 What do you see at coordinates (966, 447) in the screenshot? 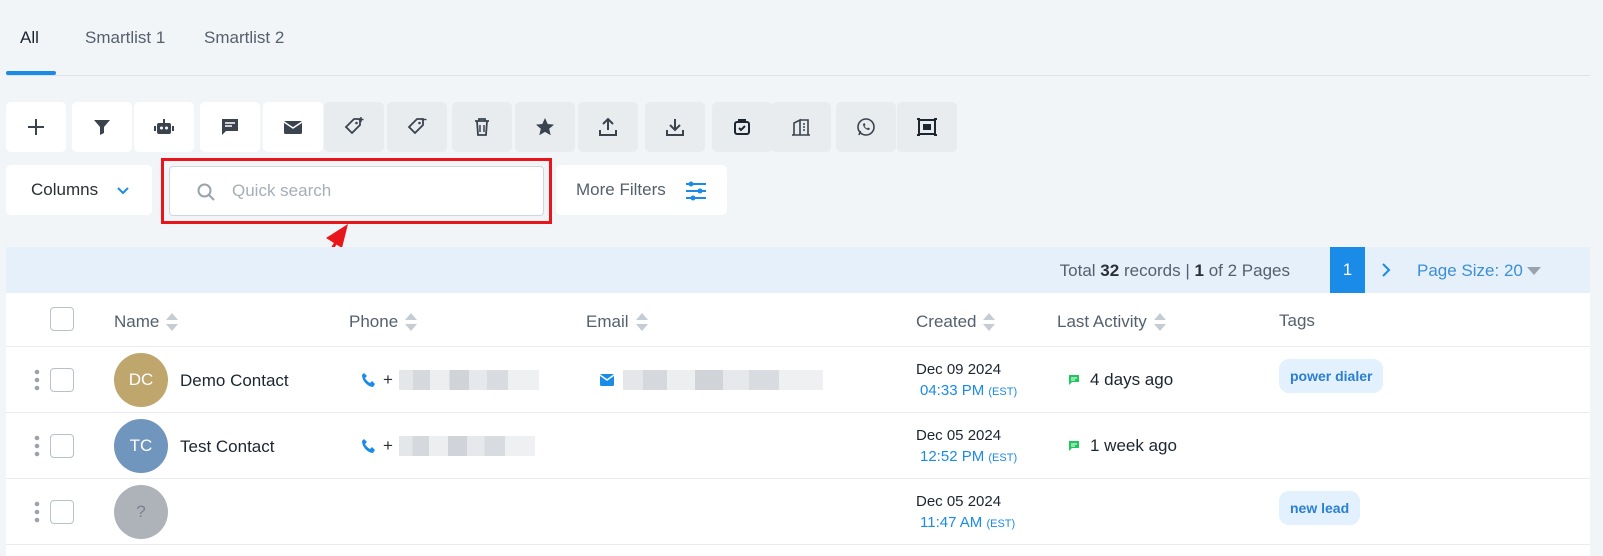
I see `created-cell: Dec 05 2024 12:52 PM (EST)` at bounding box center [966, 447].